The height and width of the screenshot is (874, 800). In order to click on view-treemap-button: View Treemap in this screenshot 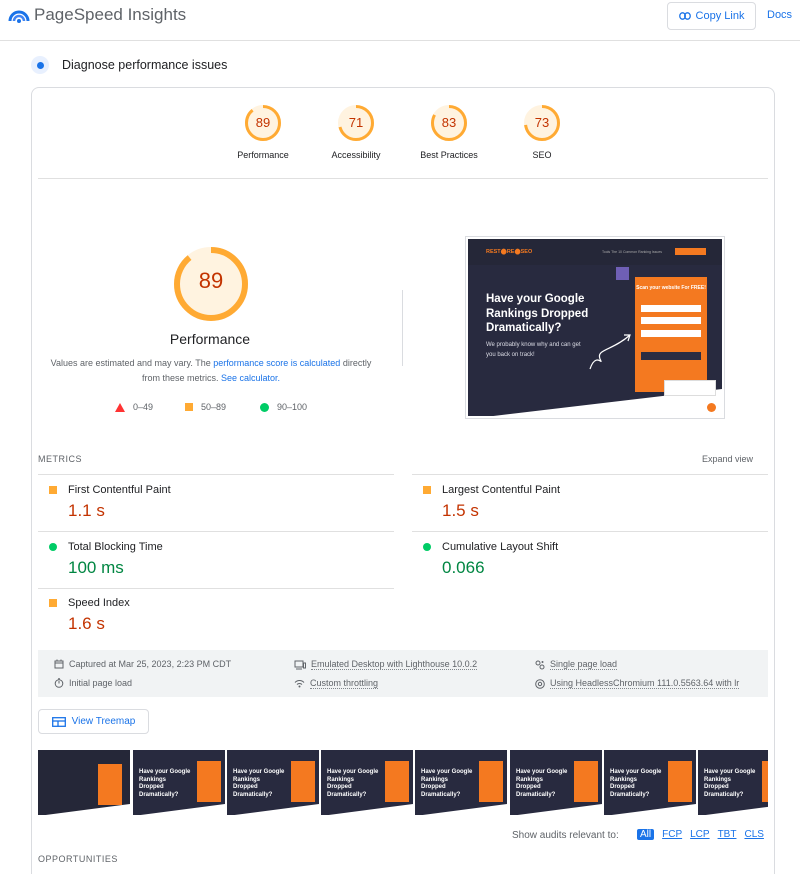, I will do `click(93, 721)`.